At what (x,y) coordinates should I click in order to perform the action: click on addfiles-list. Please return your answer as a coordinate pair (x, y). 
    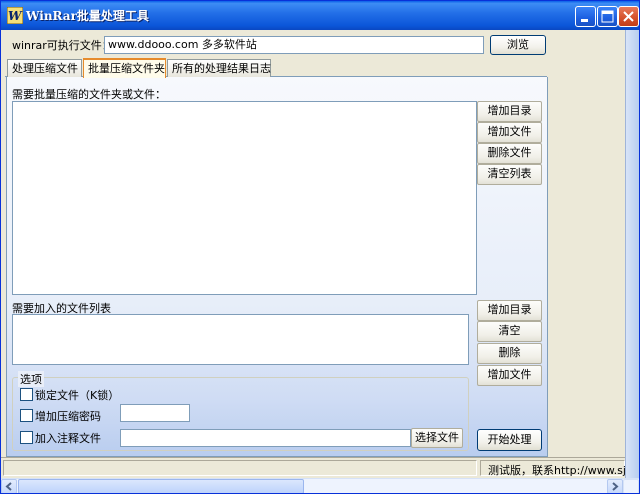
    Looking at the image, I should click on (240, 339).